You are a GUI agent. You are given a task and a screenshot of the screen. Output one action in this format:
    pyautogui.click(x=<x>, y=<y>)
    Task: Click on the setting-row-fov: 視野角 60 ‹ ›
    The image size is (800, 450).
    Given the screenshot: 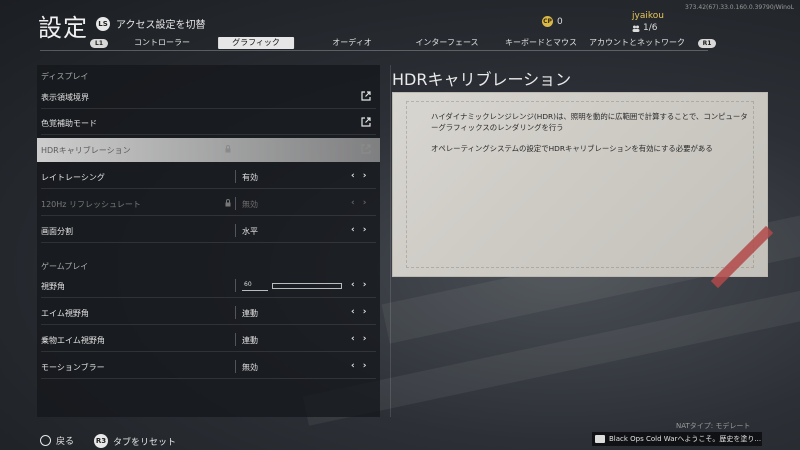 What is the action you would take?
    pyautogui.click(x=208, y=286)
    